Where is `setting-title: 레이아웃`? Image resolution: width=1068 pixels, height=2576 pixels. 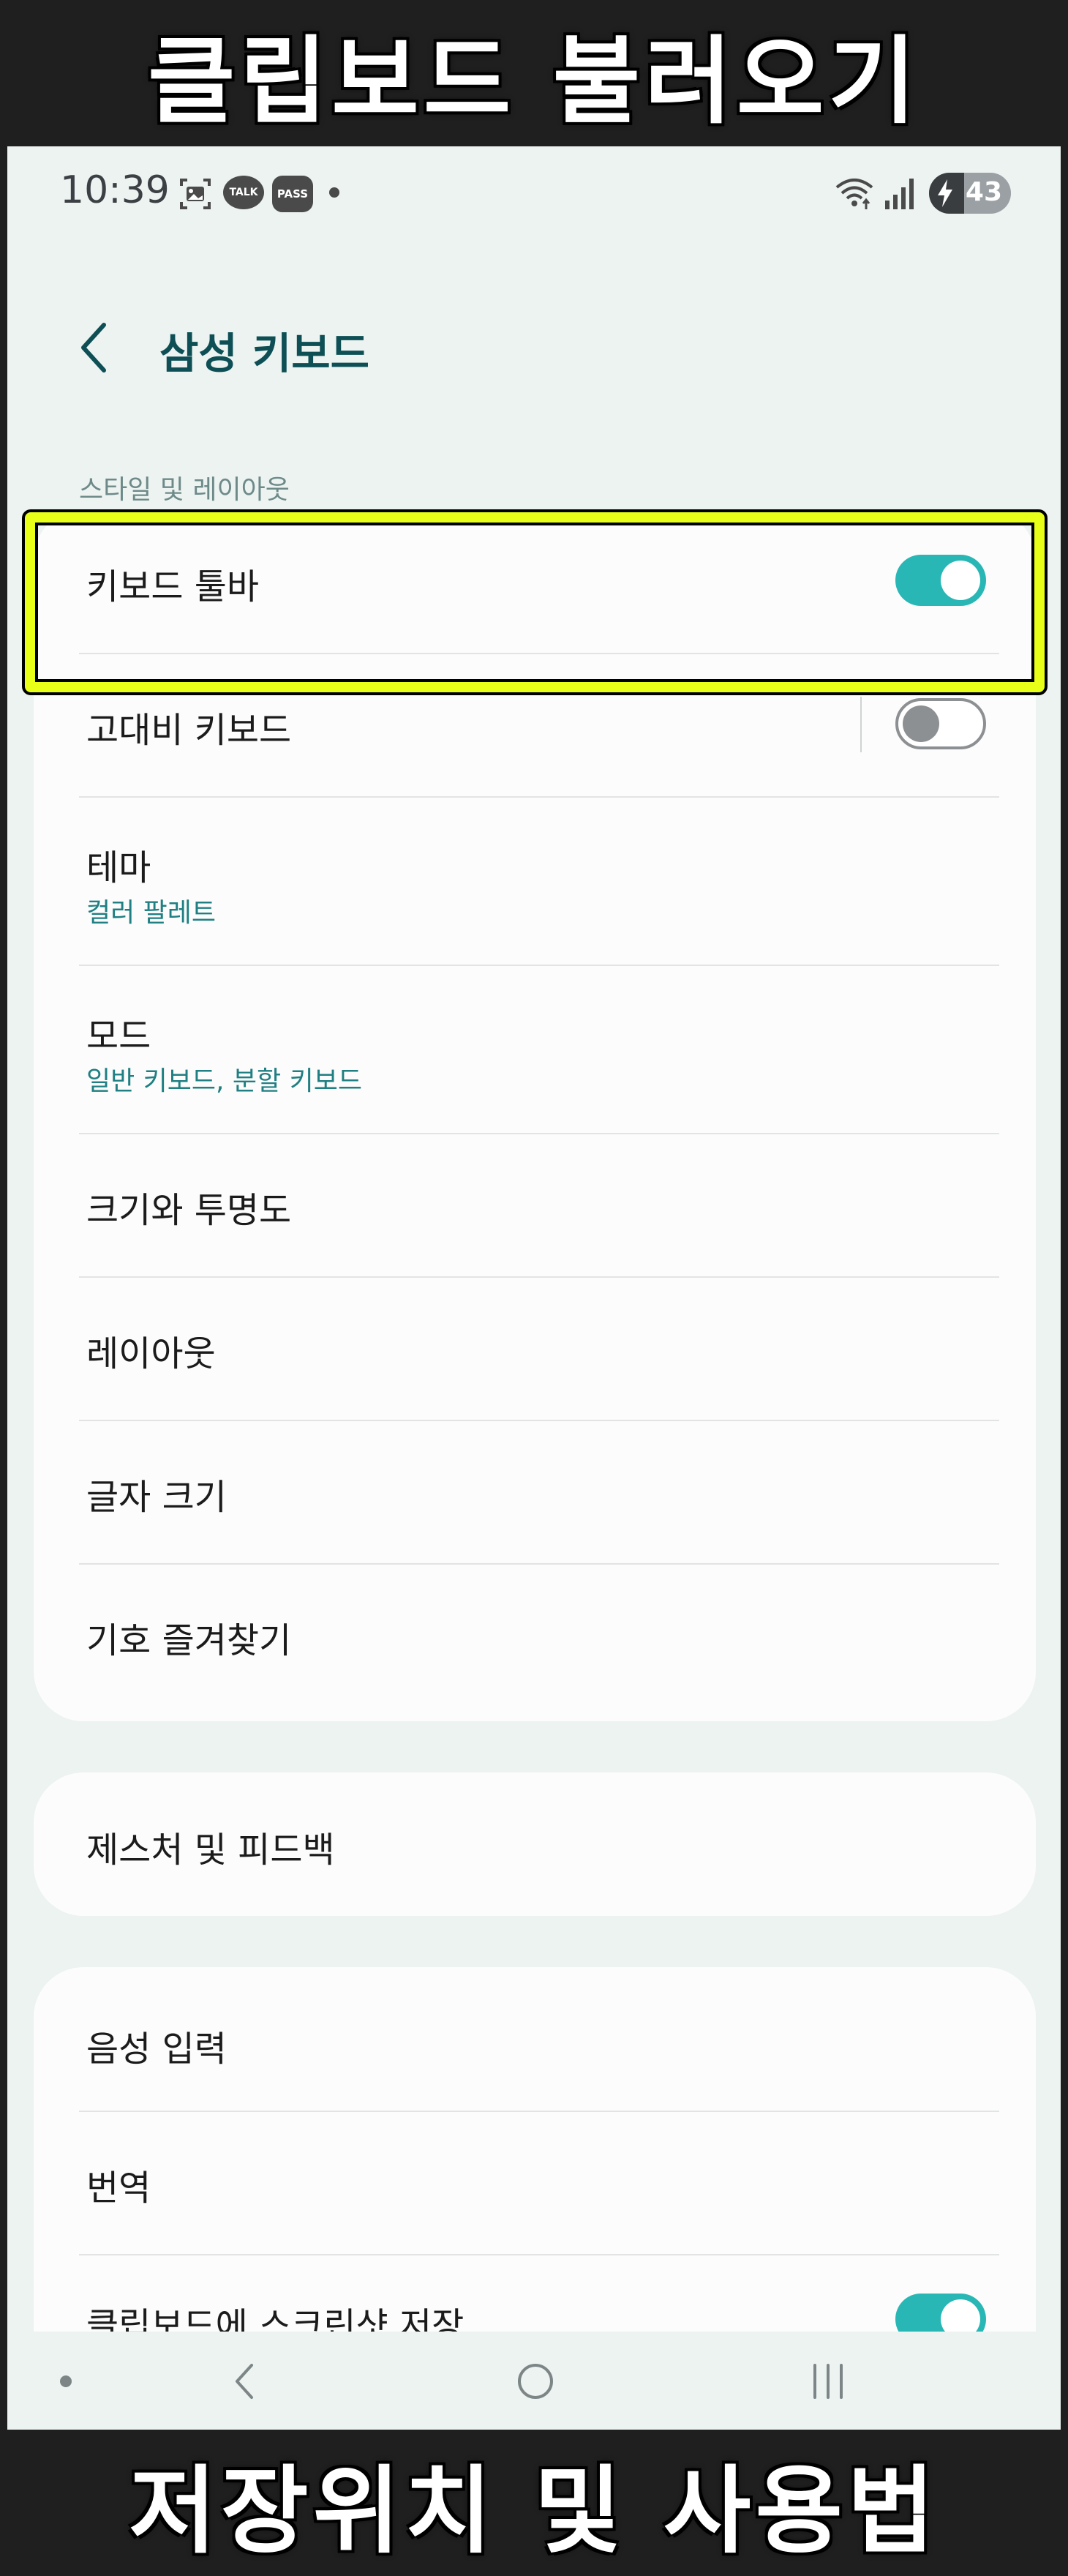
setting-title: 레이아웃 is located at coordinates (151, 1353).